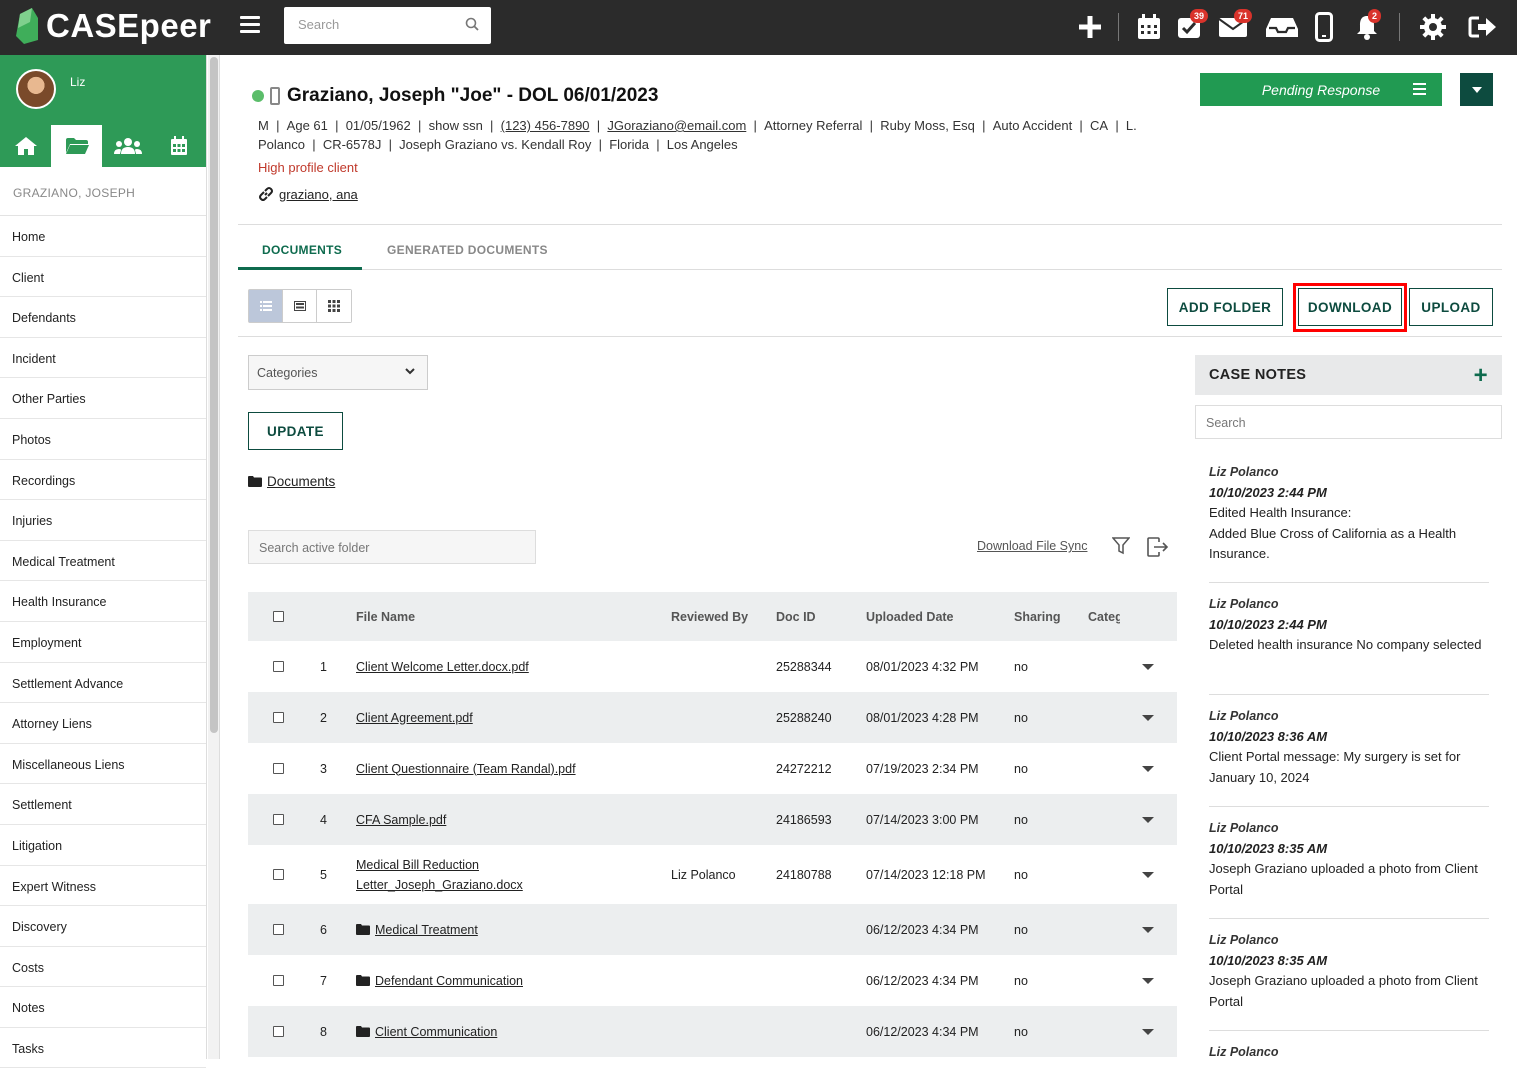  I want to click on column-uploaded-date: Uploaded Date, so click(910, 616).